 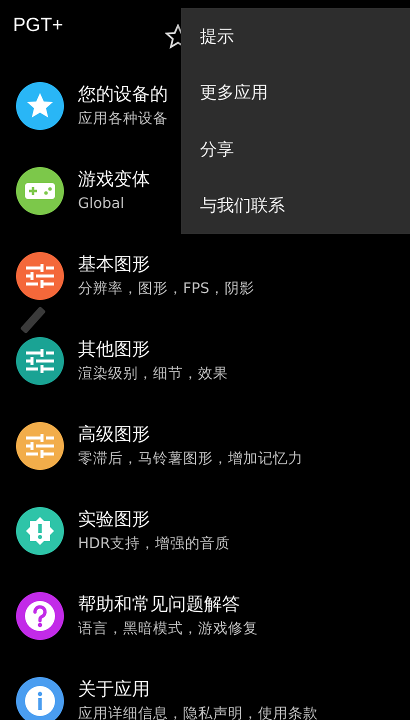 I want to click on menu-item: 与我们联系, so click(x=242, y=206).